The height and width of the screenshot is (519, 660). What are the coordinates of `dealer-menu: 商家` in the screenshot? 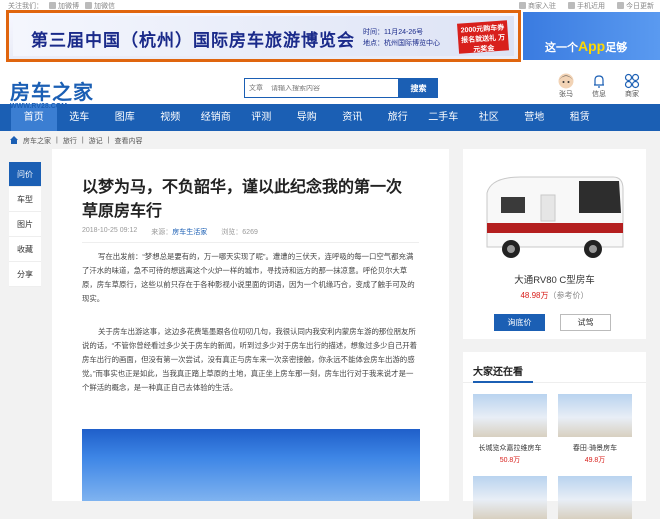 It's located at (632, 85).